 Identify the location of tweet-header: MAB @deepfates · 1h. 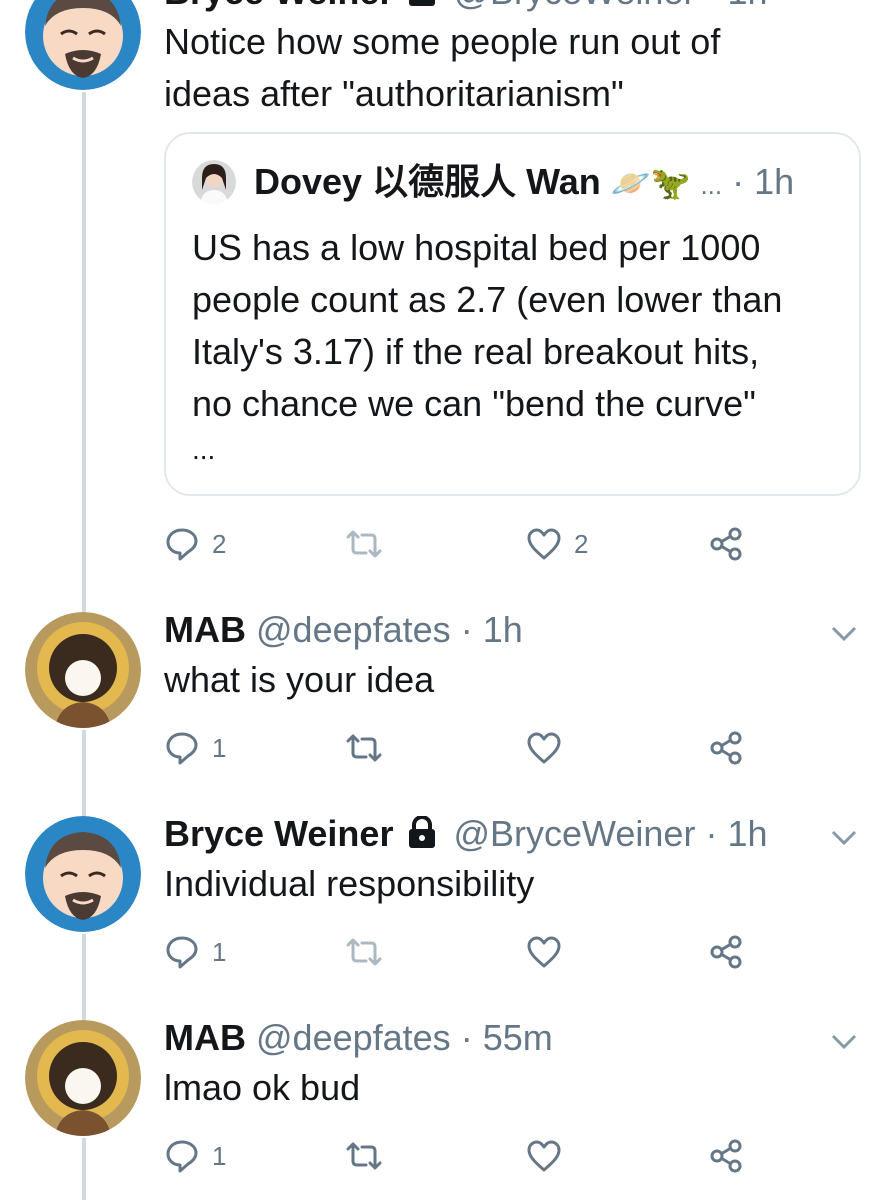
(516, 630).